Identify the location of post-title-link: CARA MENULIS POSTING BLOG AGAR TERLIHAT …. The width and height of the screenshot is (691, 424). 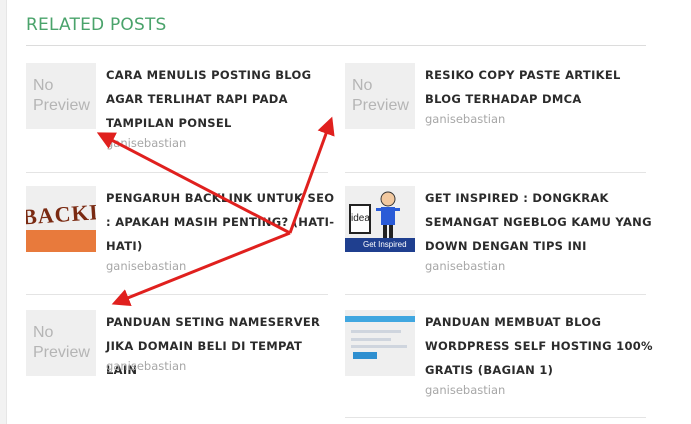
(218, 99).